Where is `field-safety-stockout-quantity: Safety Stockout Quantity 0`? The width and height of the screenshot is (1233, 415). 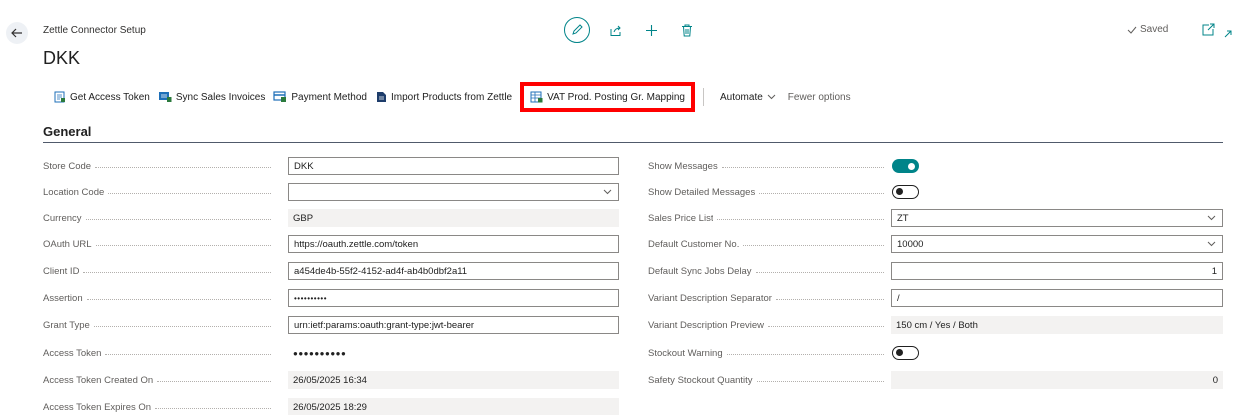 field-safety-stockout-quantity: Safety Stockout Quantity 0 is located at coordinates (935, 380).